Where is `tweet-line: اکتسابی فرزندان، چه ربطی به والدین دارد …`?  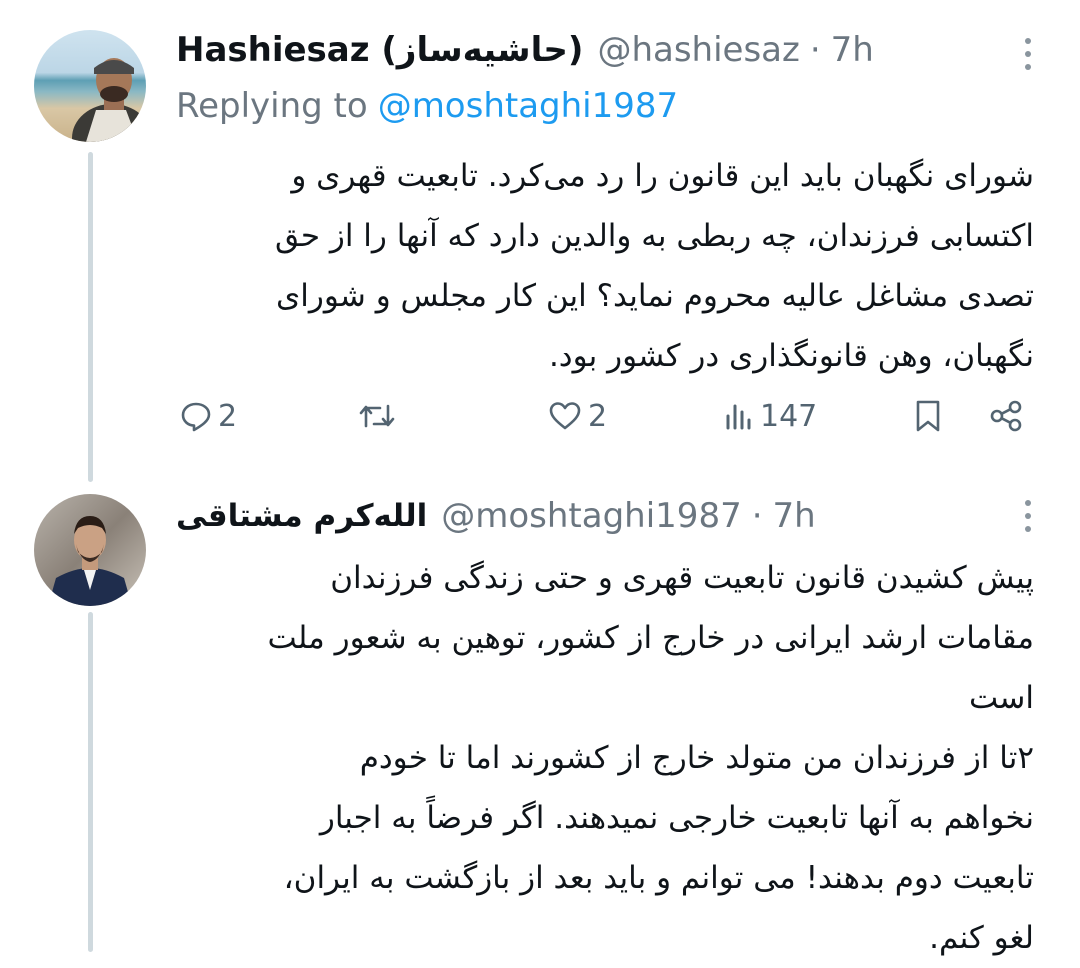 tweet-line: اکتسابی فرزندان، چه ربطی به والدین دارد … is located at coordinates (654, 236).